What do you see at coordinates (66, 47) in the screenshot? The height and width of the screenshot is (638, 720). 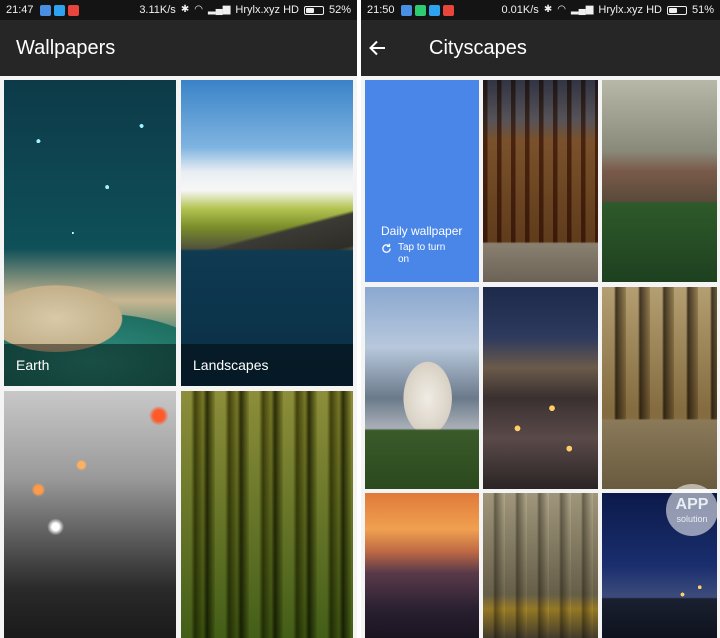 I see `page-title: Wallpapers` at bounding box center [66, 47].